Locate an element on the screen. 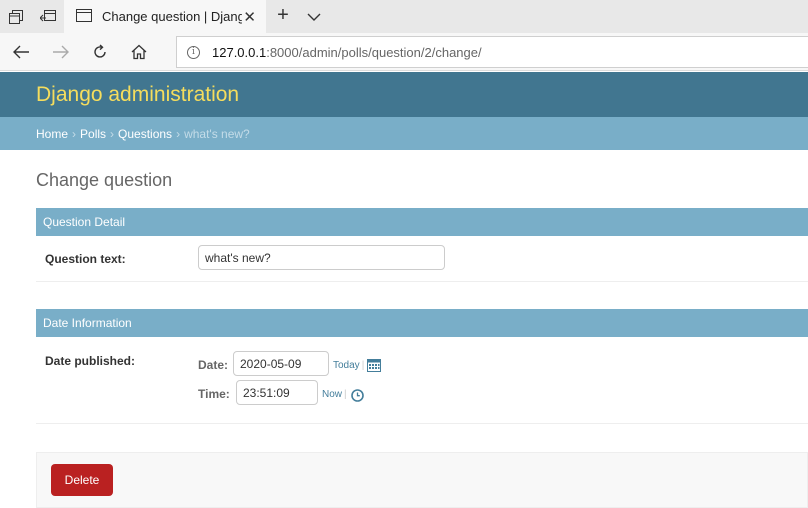 The height and width of the screenshot is (508, 808). home-icon is located at coordinates (139, 52).